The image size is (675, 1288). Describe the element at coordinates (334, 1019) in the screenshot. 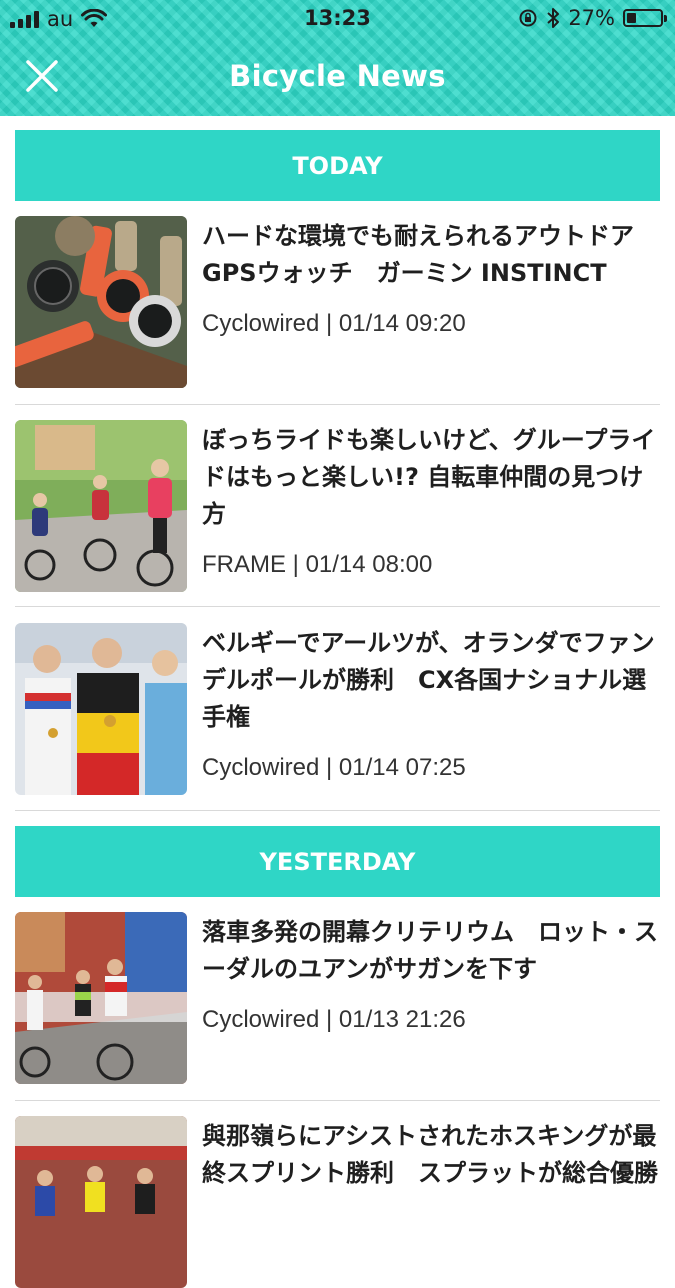

I see `news-meta: Cyclowired | 01/13 21:26` at that location.